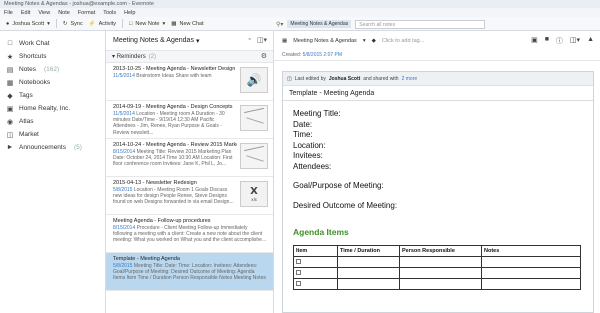 The height and width of the screenshot is (313, 600). I want to click on sidebar-item-home-realty: ▣ Home Realty, Inc., so click(52, 108).